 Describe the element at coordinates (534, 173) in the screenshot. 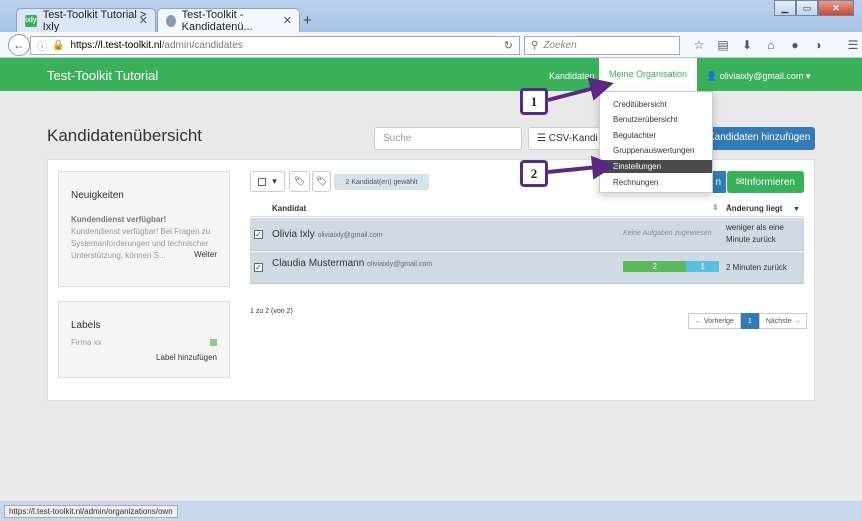

I see `callout-2: 2` at that location.